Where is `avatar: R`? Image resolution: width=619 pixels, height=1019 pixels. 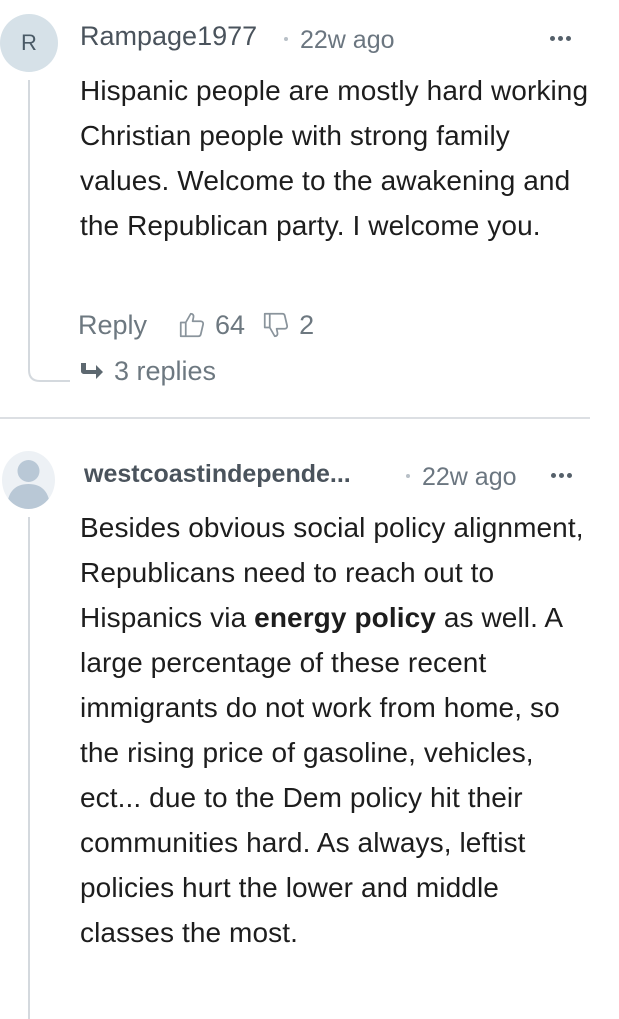
avatar: R is located at coordinates (29, 43).